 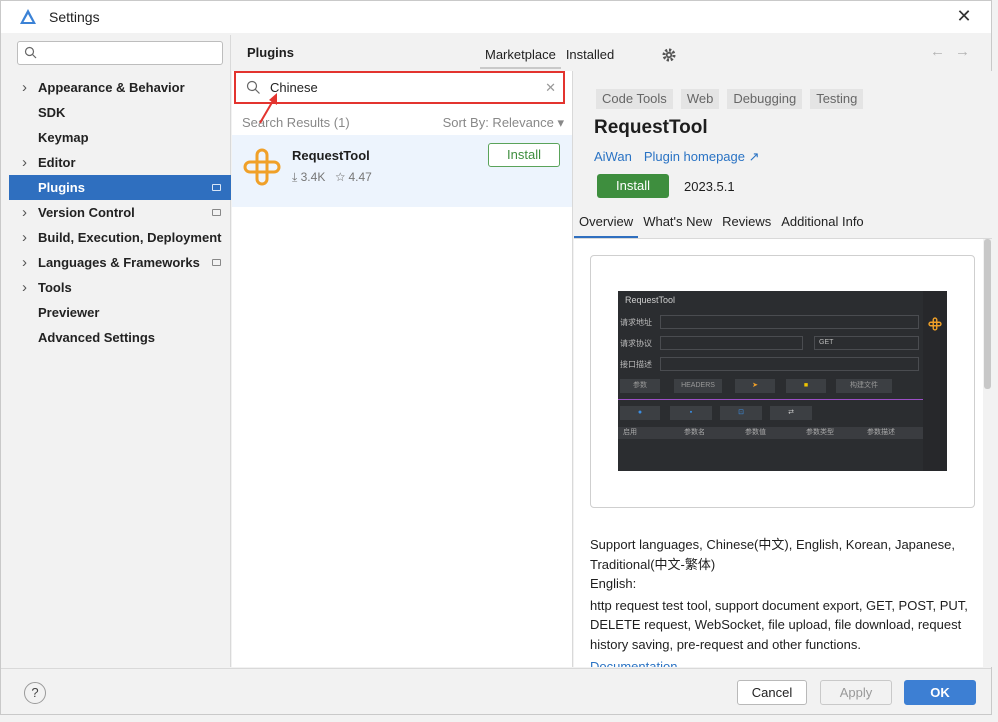 What do you see at coordinates (940, 692) in the screenshot?
I see `ok-button: OK` at bounding box center [940, 692].